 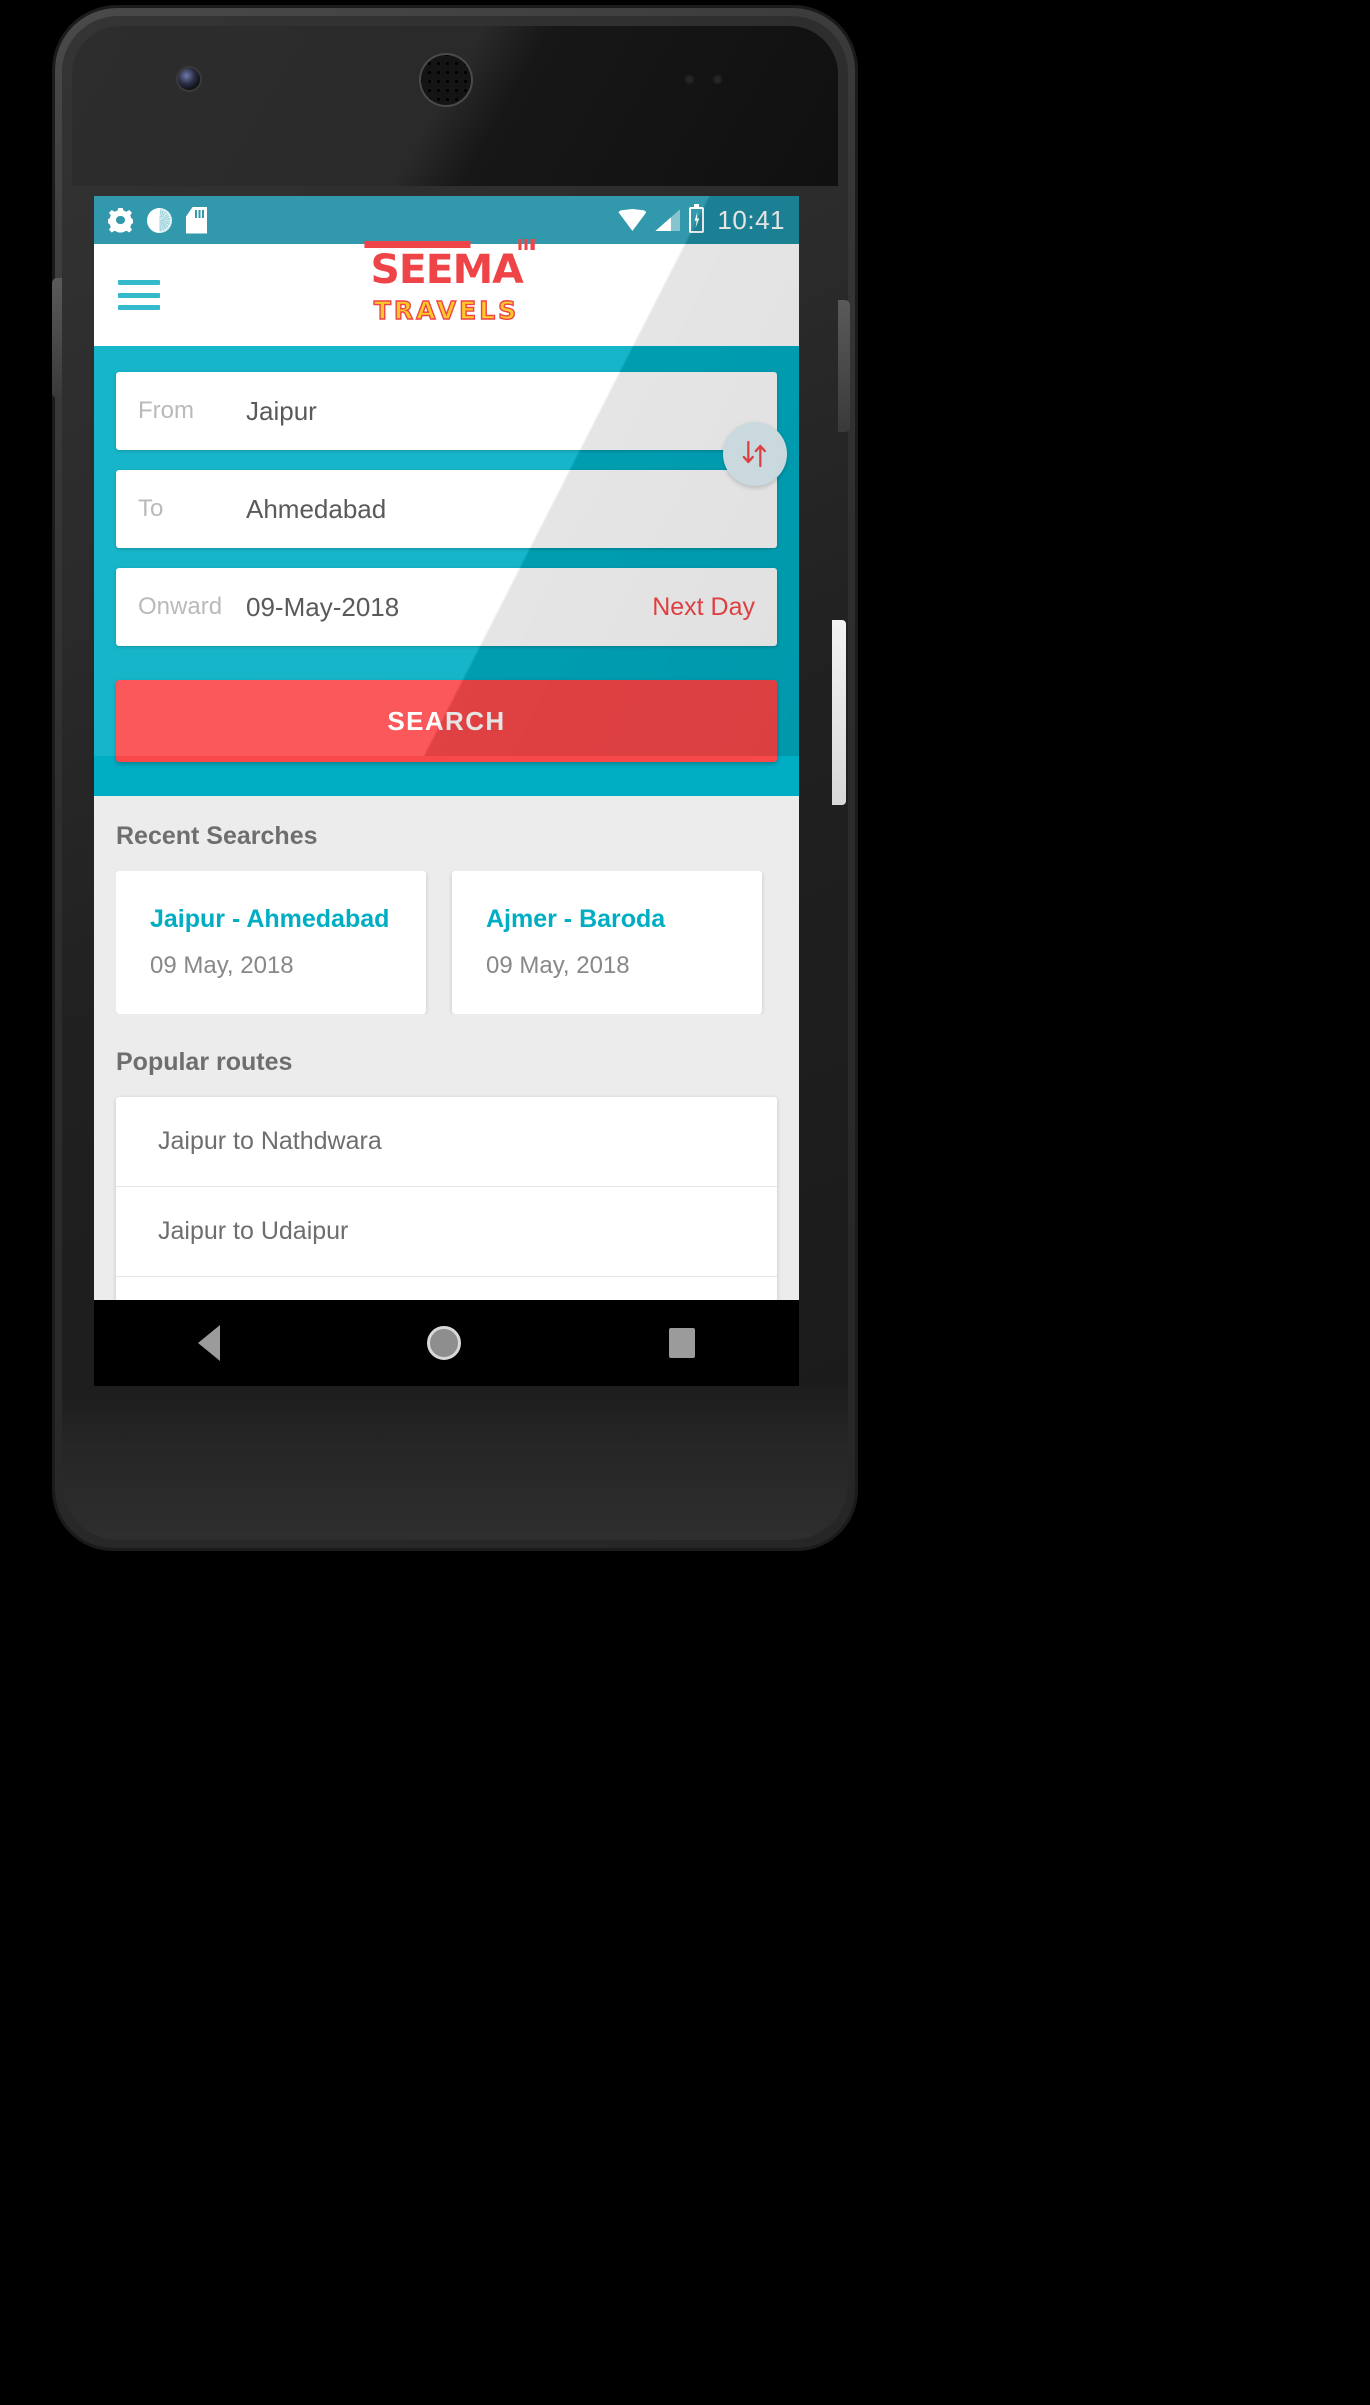 What do you see at coordinates (446, 607) in the screenshot?
I see `onward-date-field: Onward 09-May-2018 Next Day` at bounding box center [446, 607].